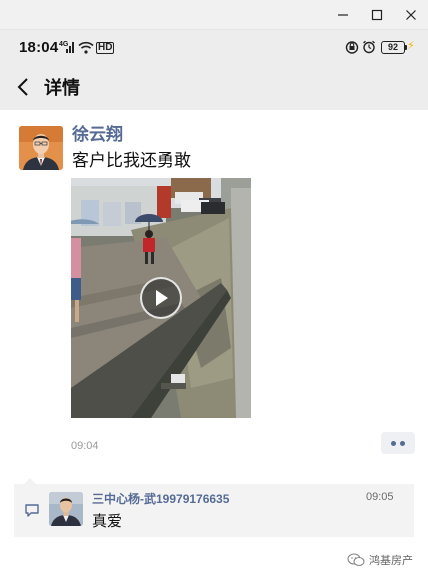 This screenshot has width=428, height=580. I want to click on comment-text: 真爱, so click(107, 521).